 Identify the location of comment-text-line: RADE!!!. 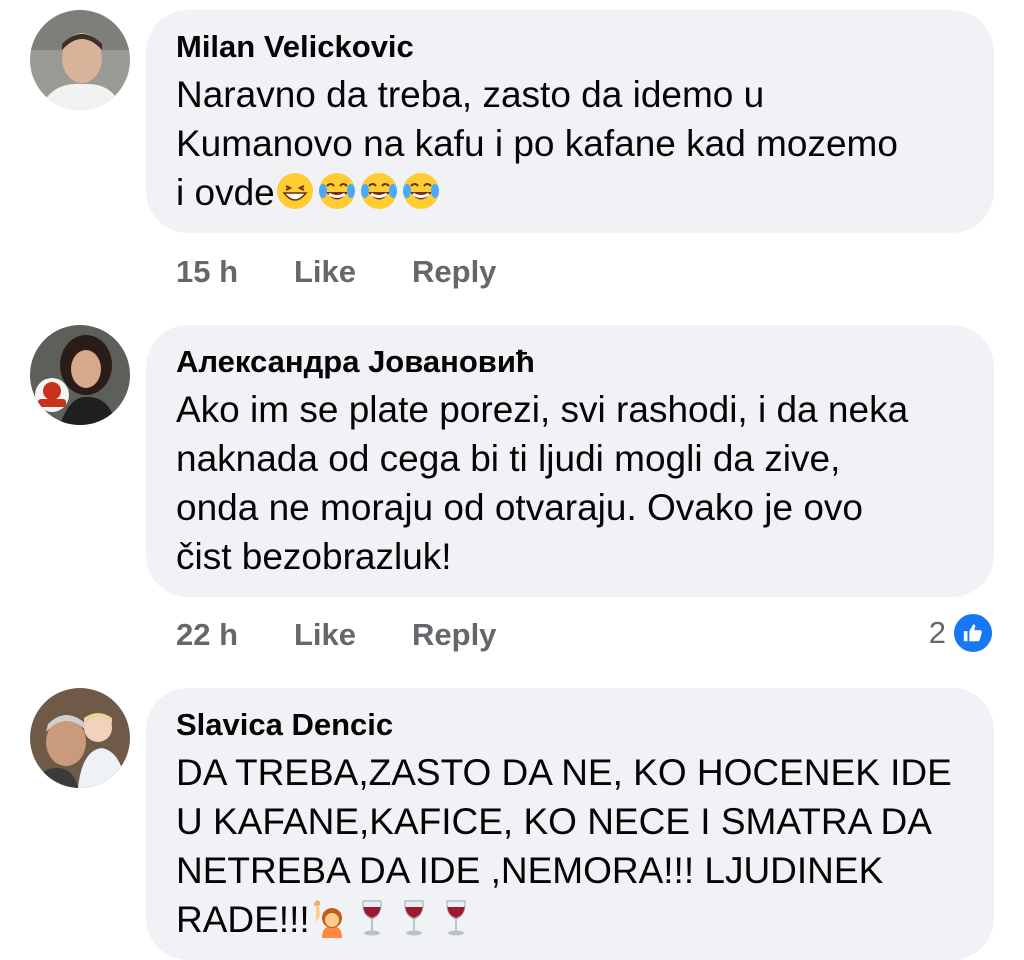
(570, 919).